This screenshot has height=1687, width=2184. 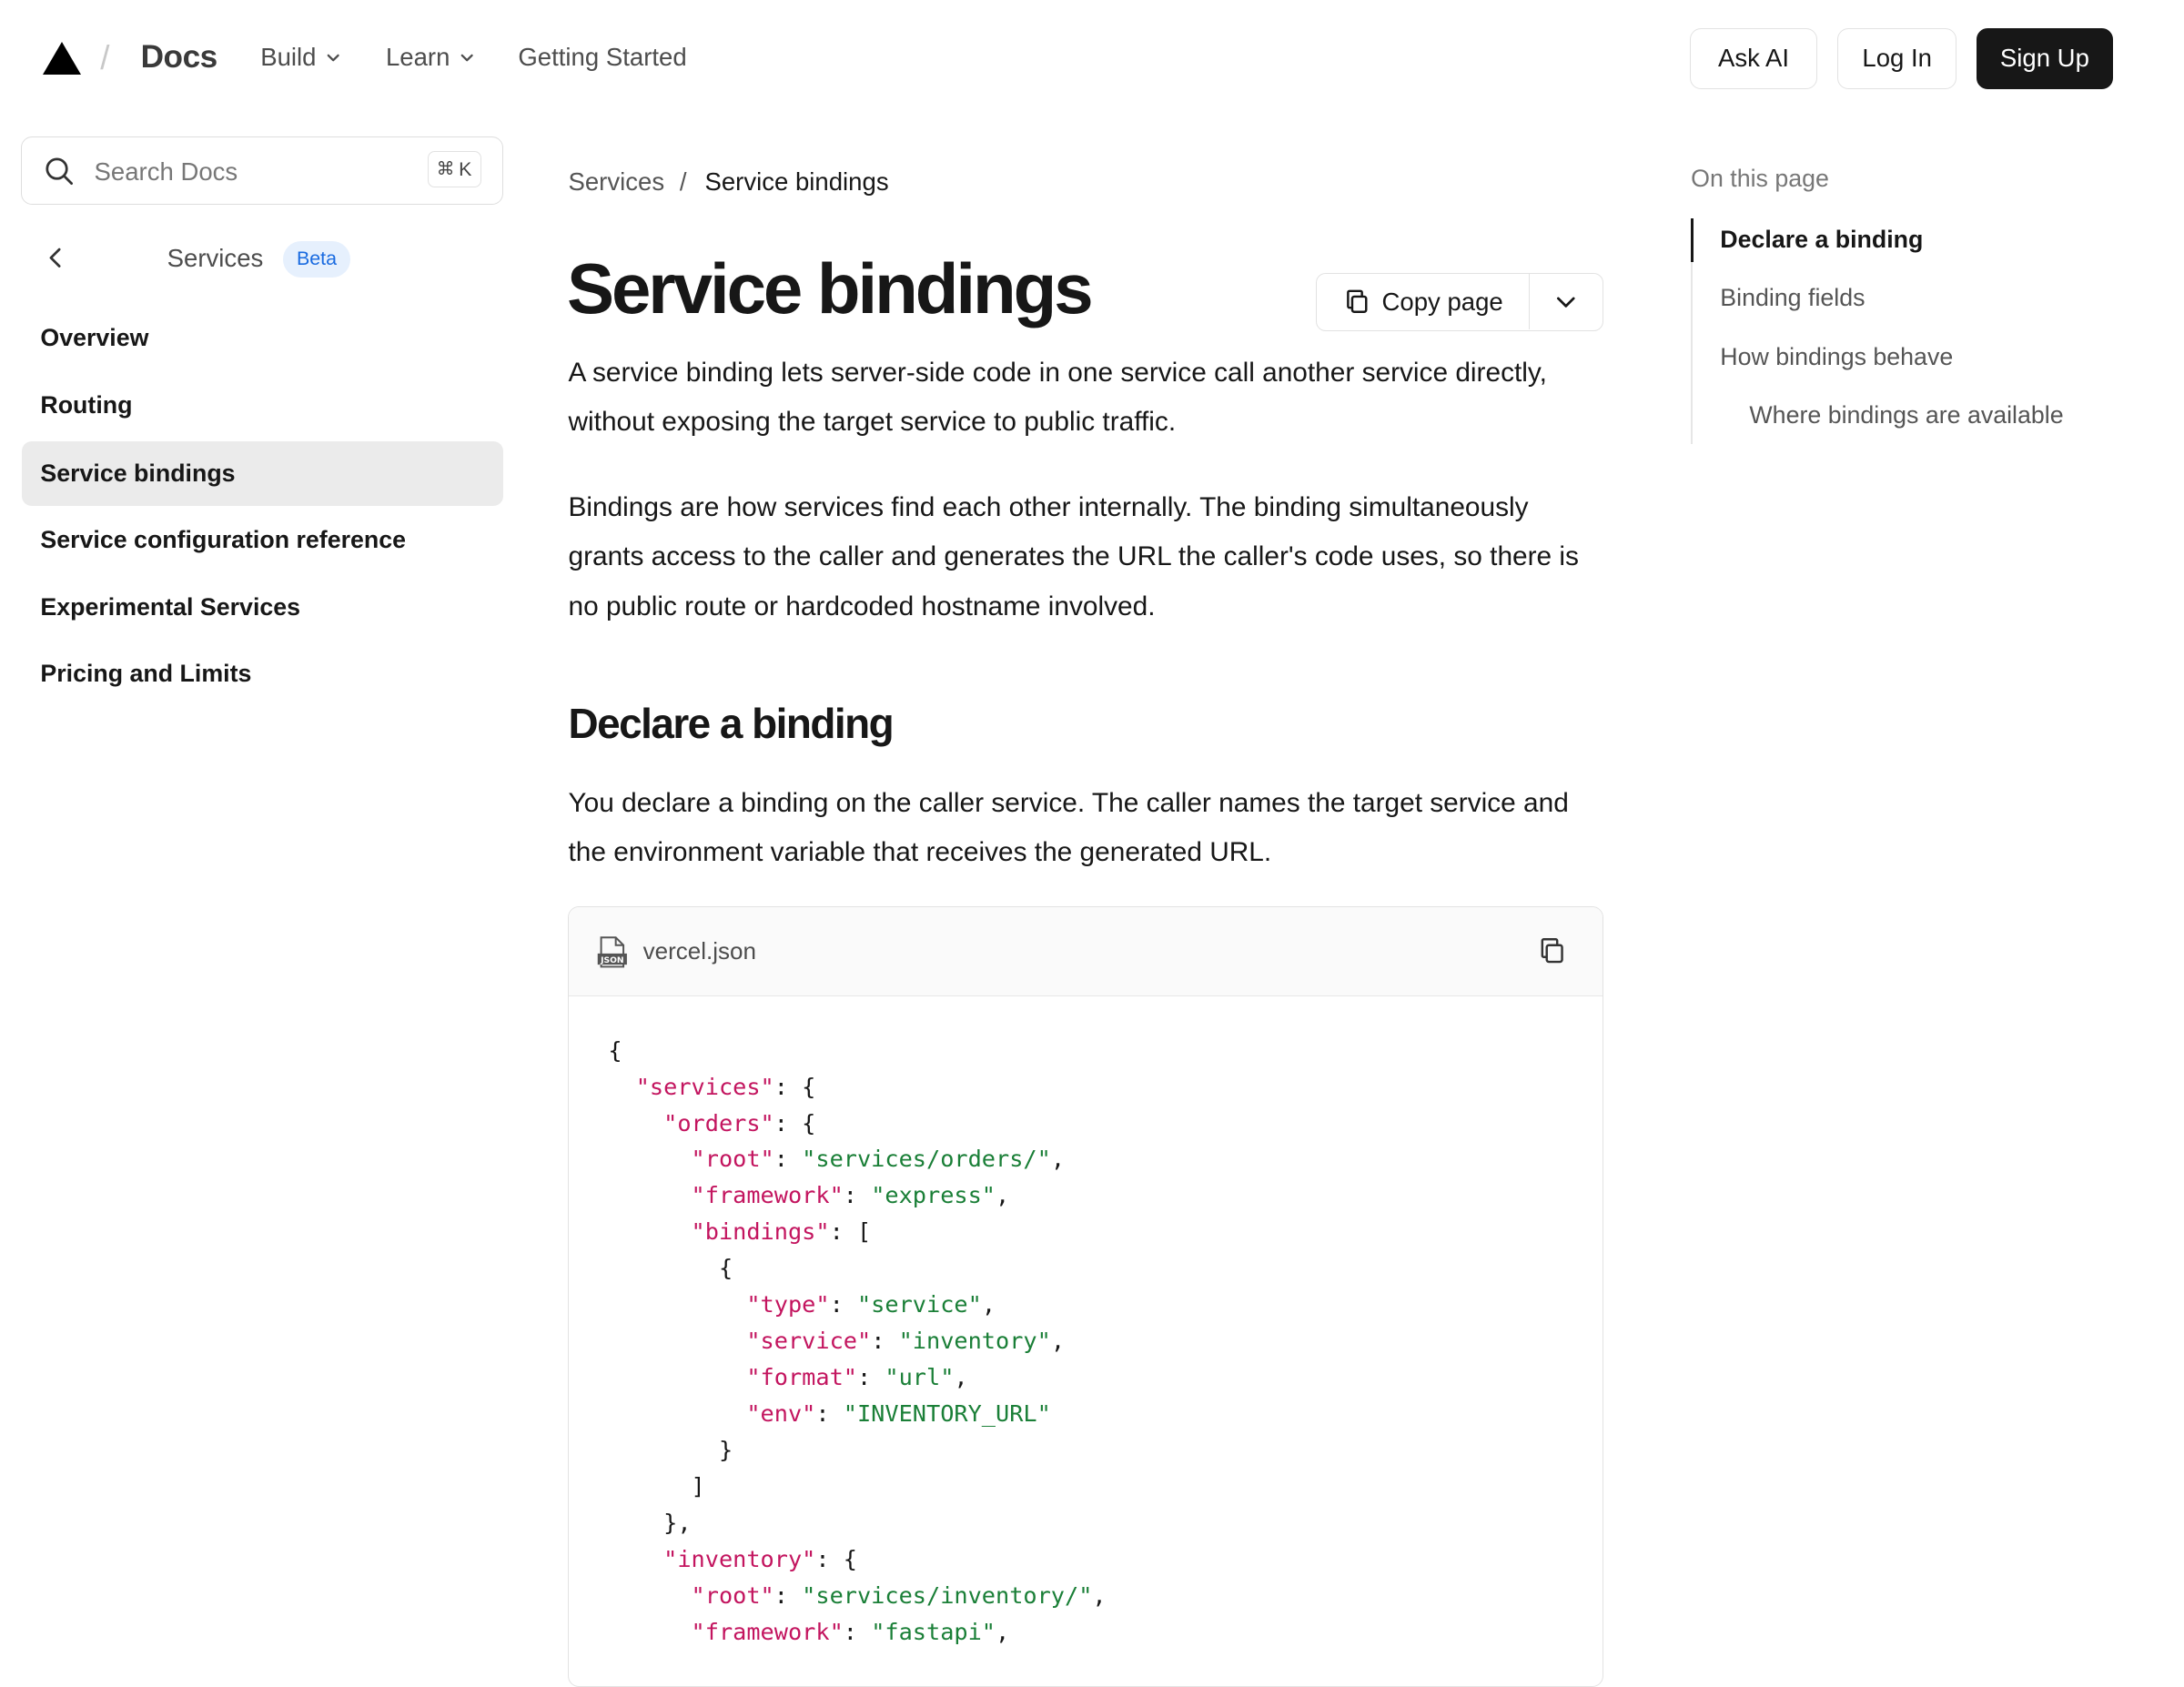 What do you see at coordinates (948, 1595) in the screenshot?
I see `code-string: "services/inventory/"` at bounding box center [948, 1595].